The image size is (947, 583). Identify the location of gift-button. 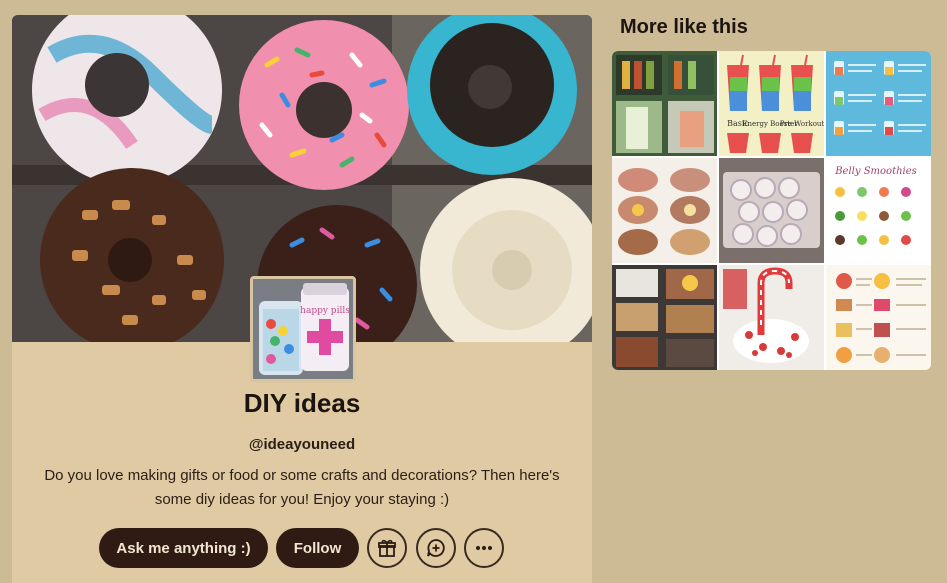
(387, 548).